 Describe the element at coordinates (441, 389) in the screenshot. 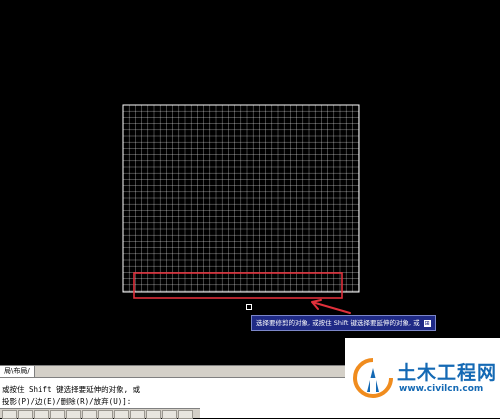

I see `watermark-url: www.civilcn.com` at that location.